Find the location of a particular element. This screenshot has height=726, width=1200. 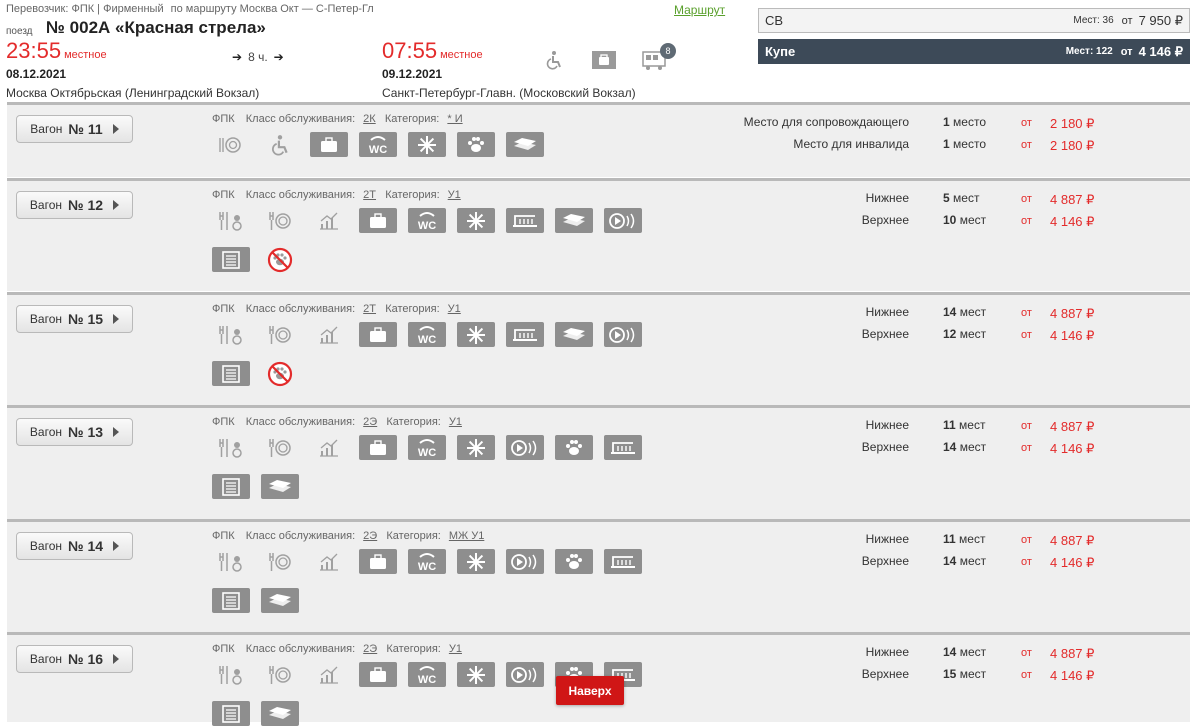

wagon-button: Вагон № 16 is located at coordinates (74, 659).